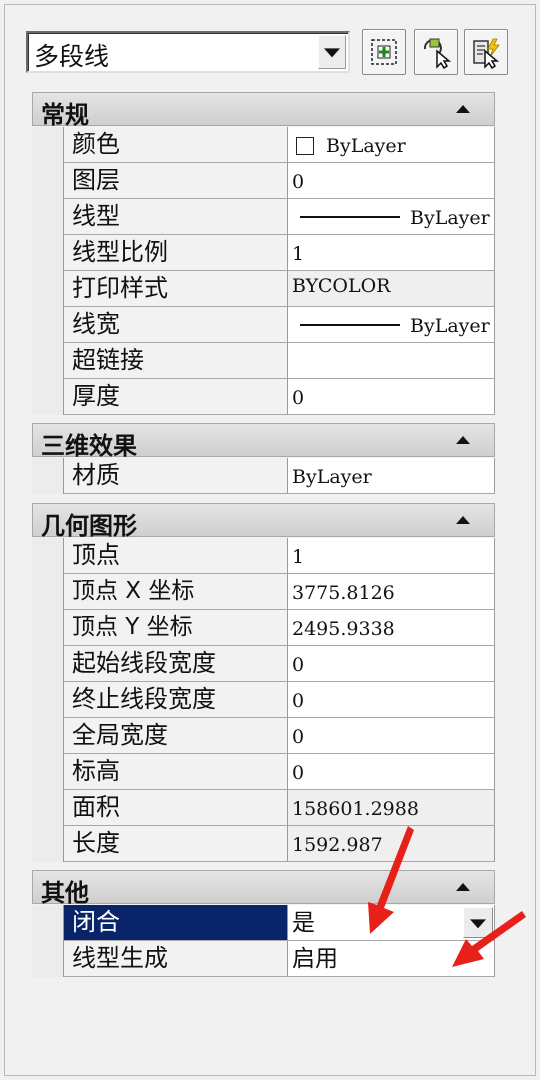 This screenshot has height=1080, width=540. I want to click on property-row-plot-style: 打印样式 BYCOLOR, so click(263, 289).